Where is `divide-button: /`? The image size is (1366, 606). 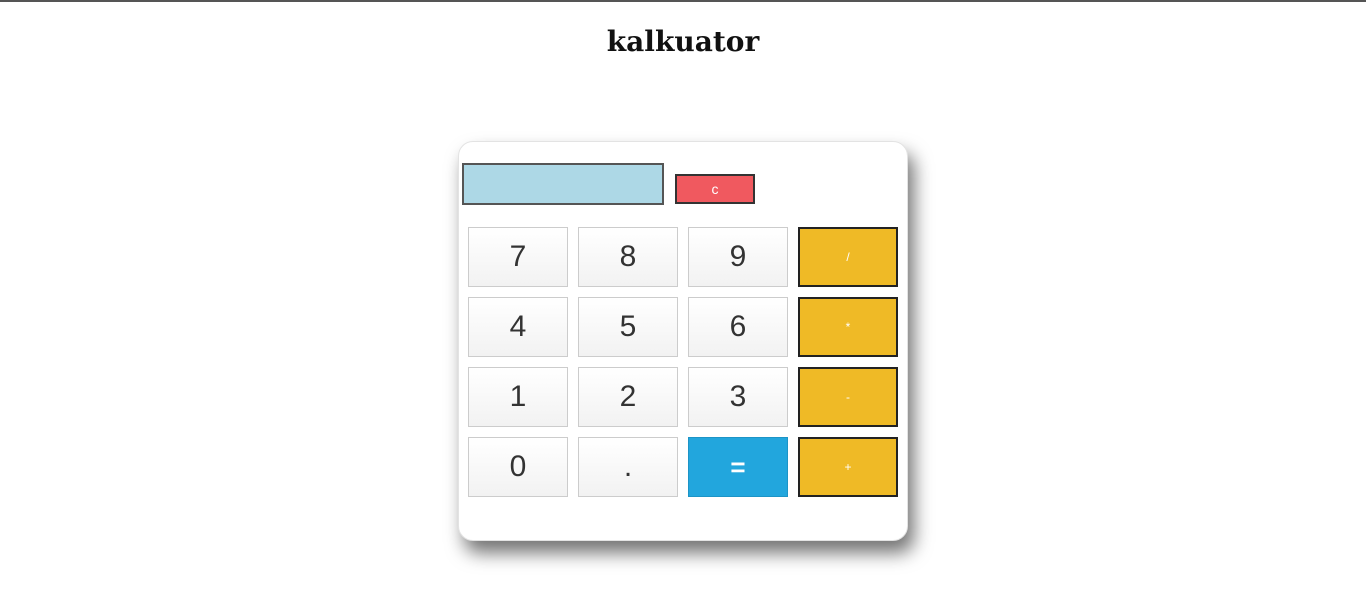
divide-button: / is located at coordinates (848, 257).